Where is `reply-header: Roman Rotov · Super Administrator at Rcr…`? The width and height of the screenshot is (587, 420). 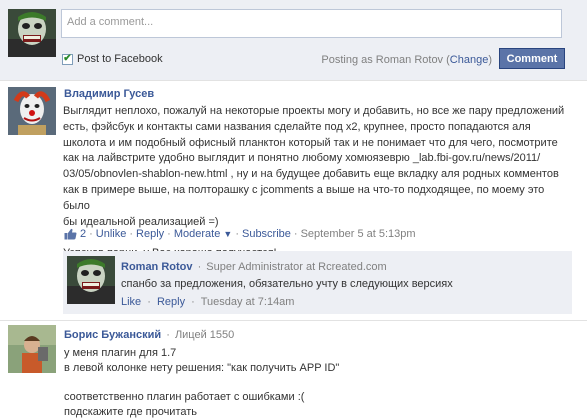
reply-header: Roman Rotov · Super Administrator at Rcr… is located at coordinates (254, 267).